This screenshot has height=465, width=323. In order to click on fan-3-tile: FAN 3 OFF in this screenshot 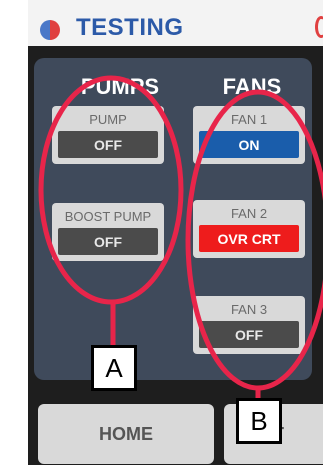, I will do `click(249, 325)`.